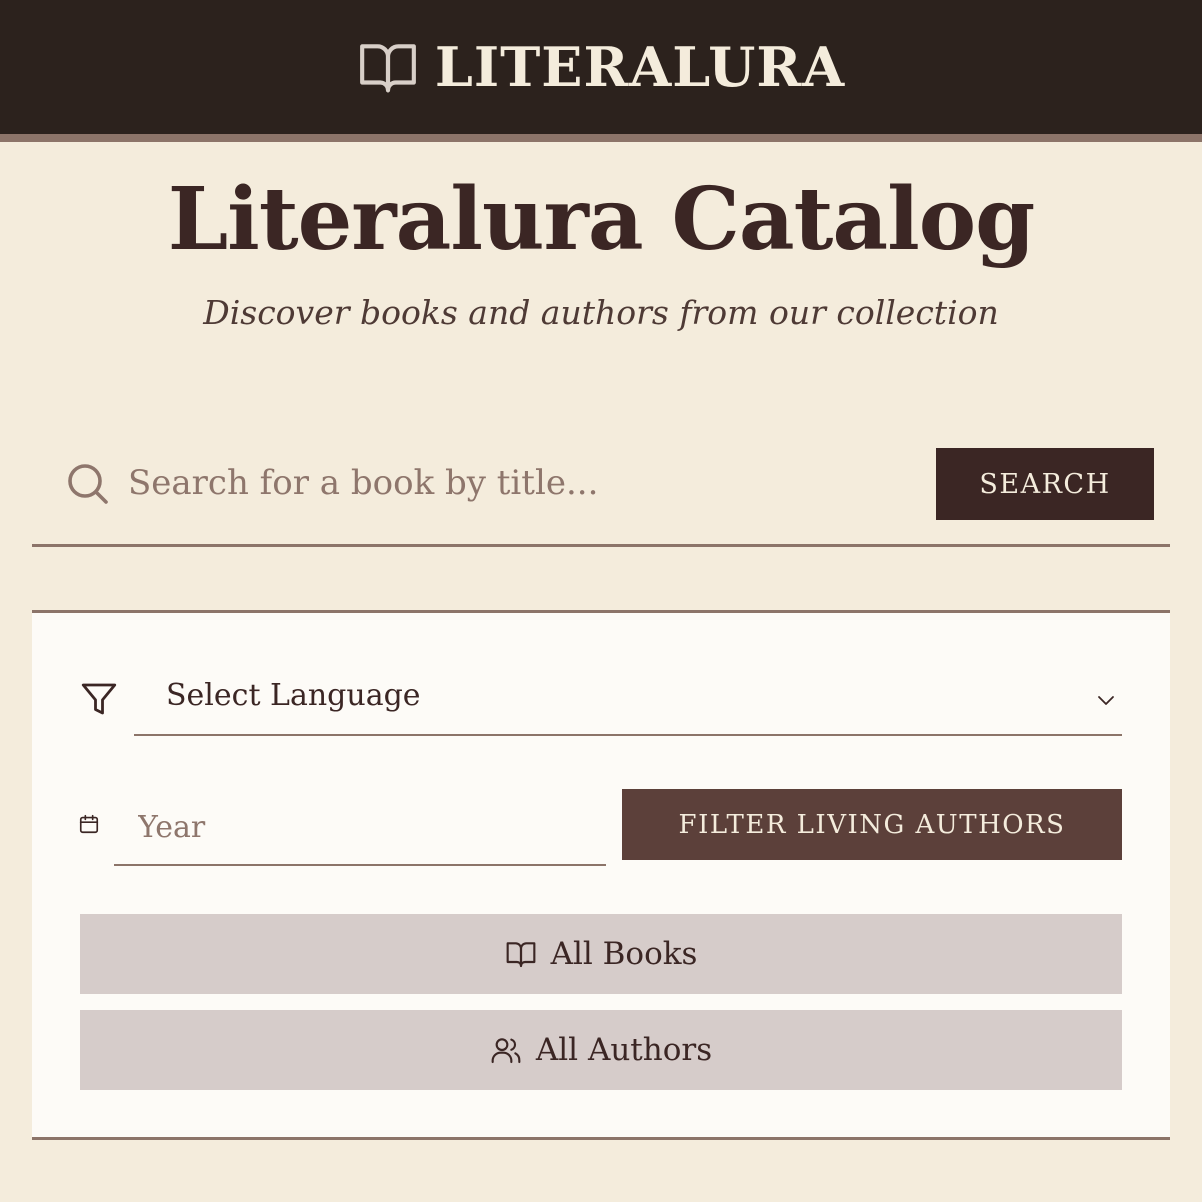 Image resolution: width=1202 pixels, height=1202 pixels. I want to click on brand: LITERALURA, so click(601, 67).